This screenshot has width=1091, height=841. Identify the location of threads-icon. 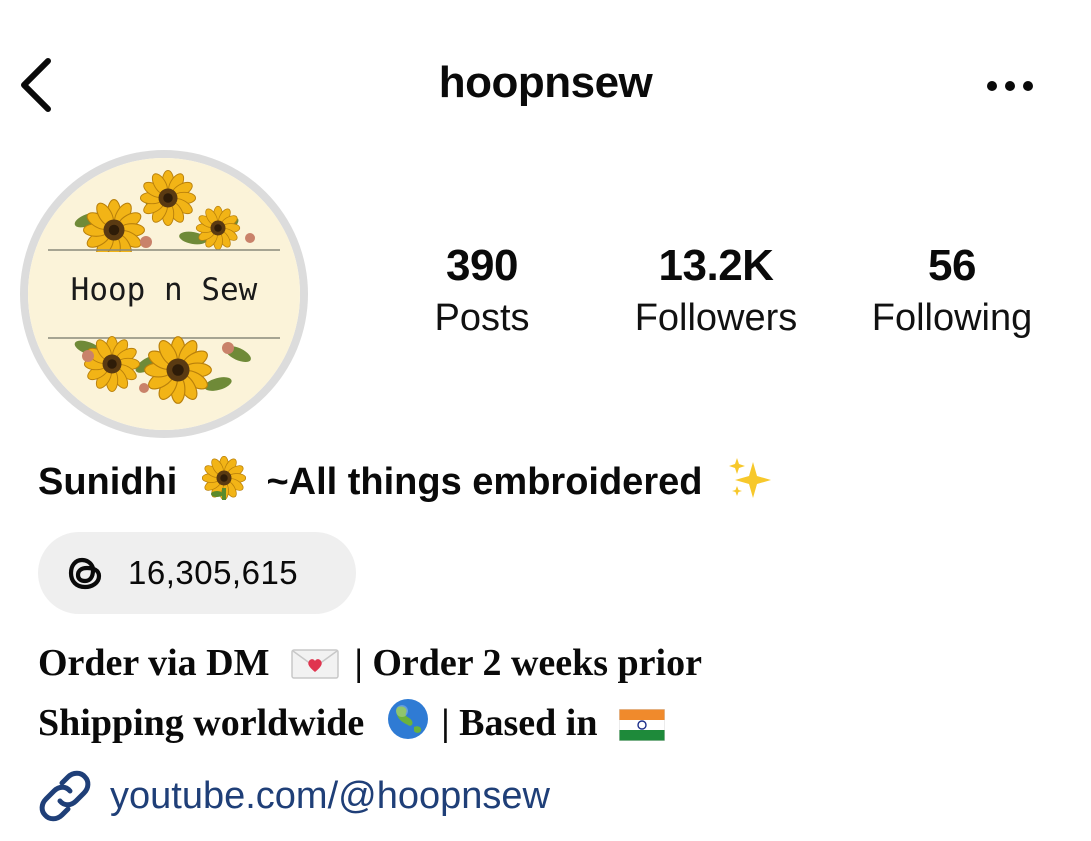
(86, 573).